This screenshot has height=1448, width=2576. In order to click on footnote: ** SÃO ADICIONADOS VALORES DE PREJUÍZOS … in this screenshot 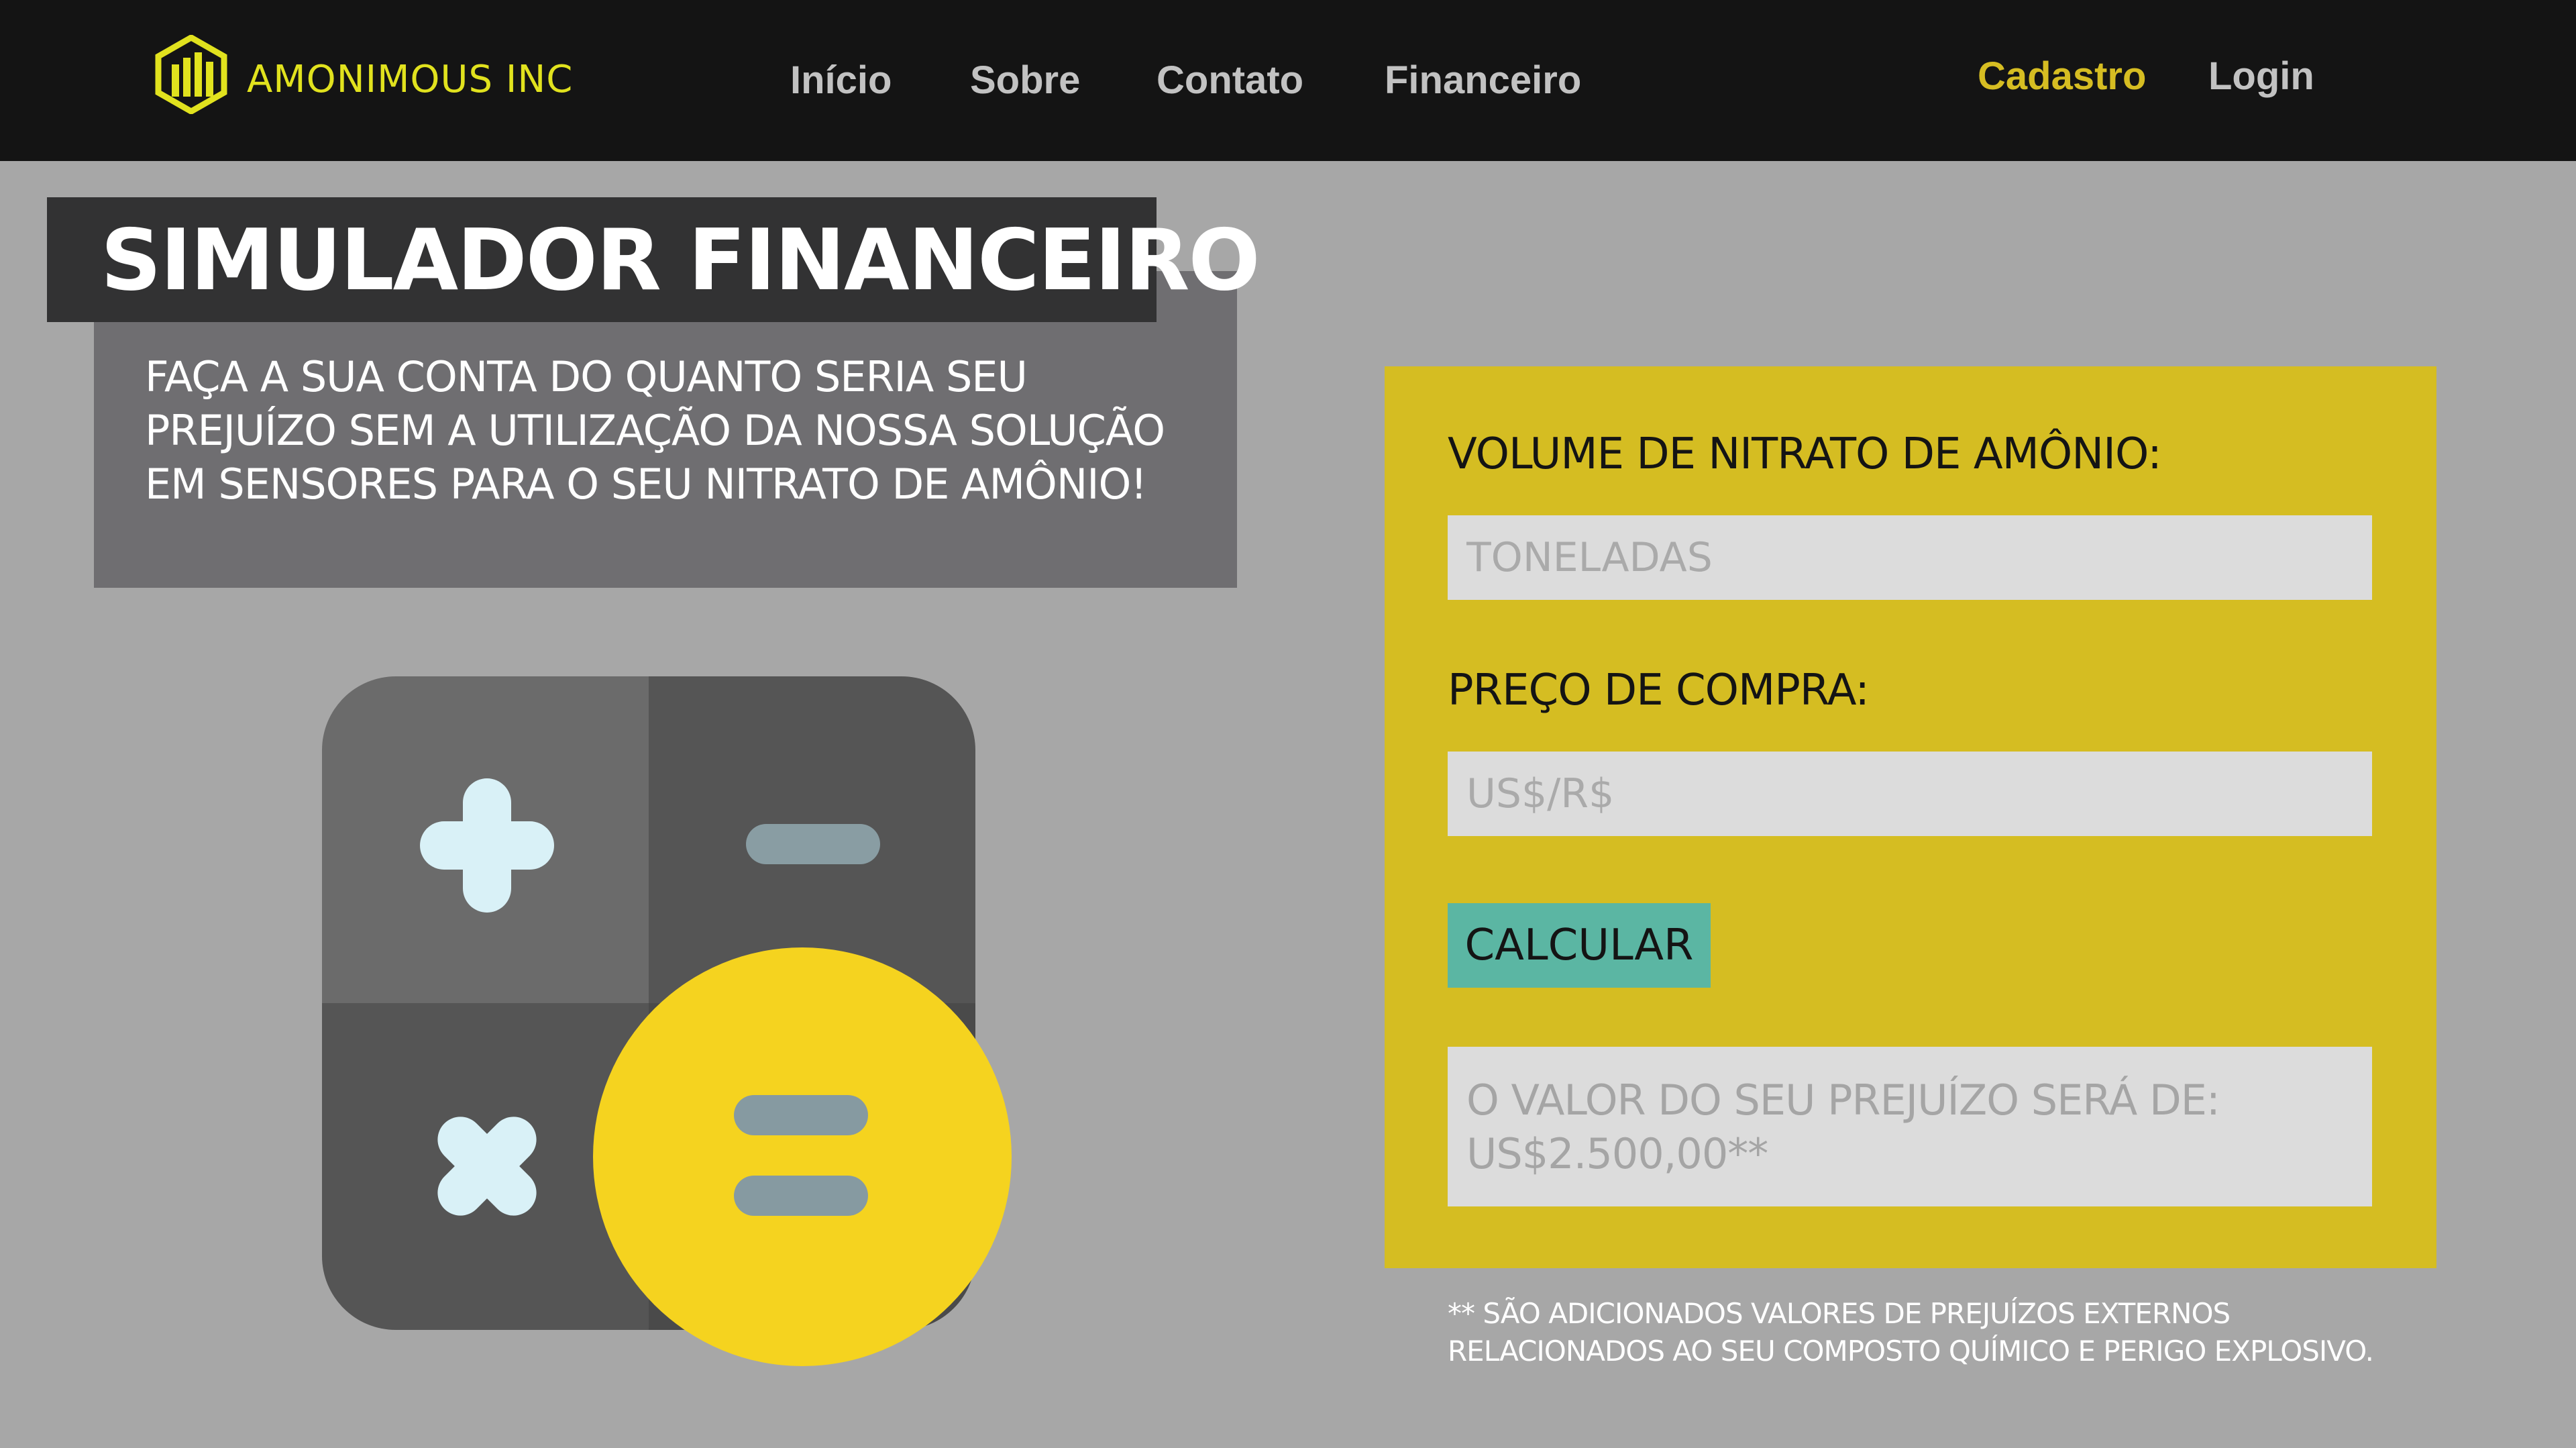, I will do `click(1911, 1332)`.